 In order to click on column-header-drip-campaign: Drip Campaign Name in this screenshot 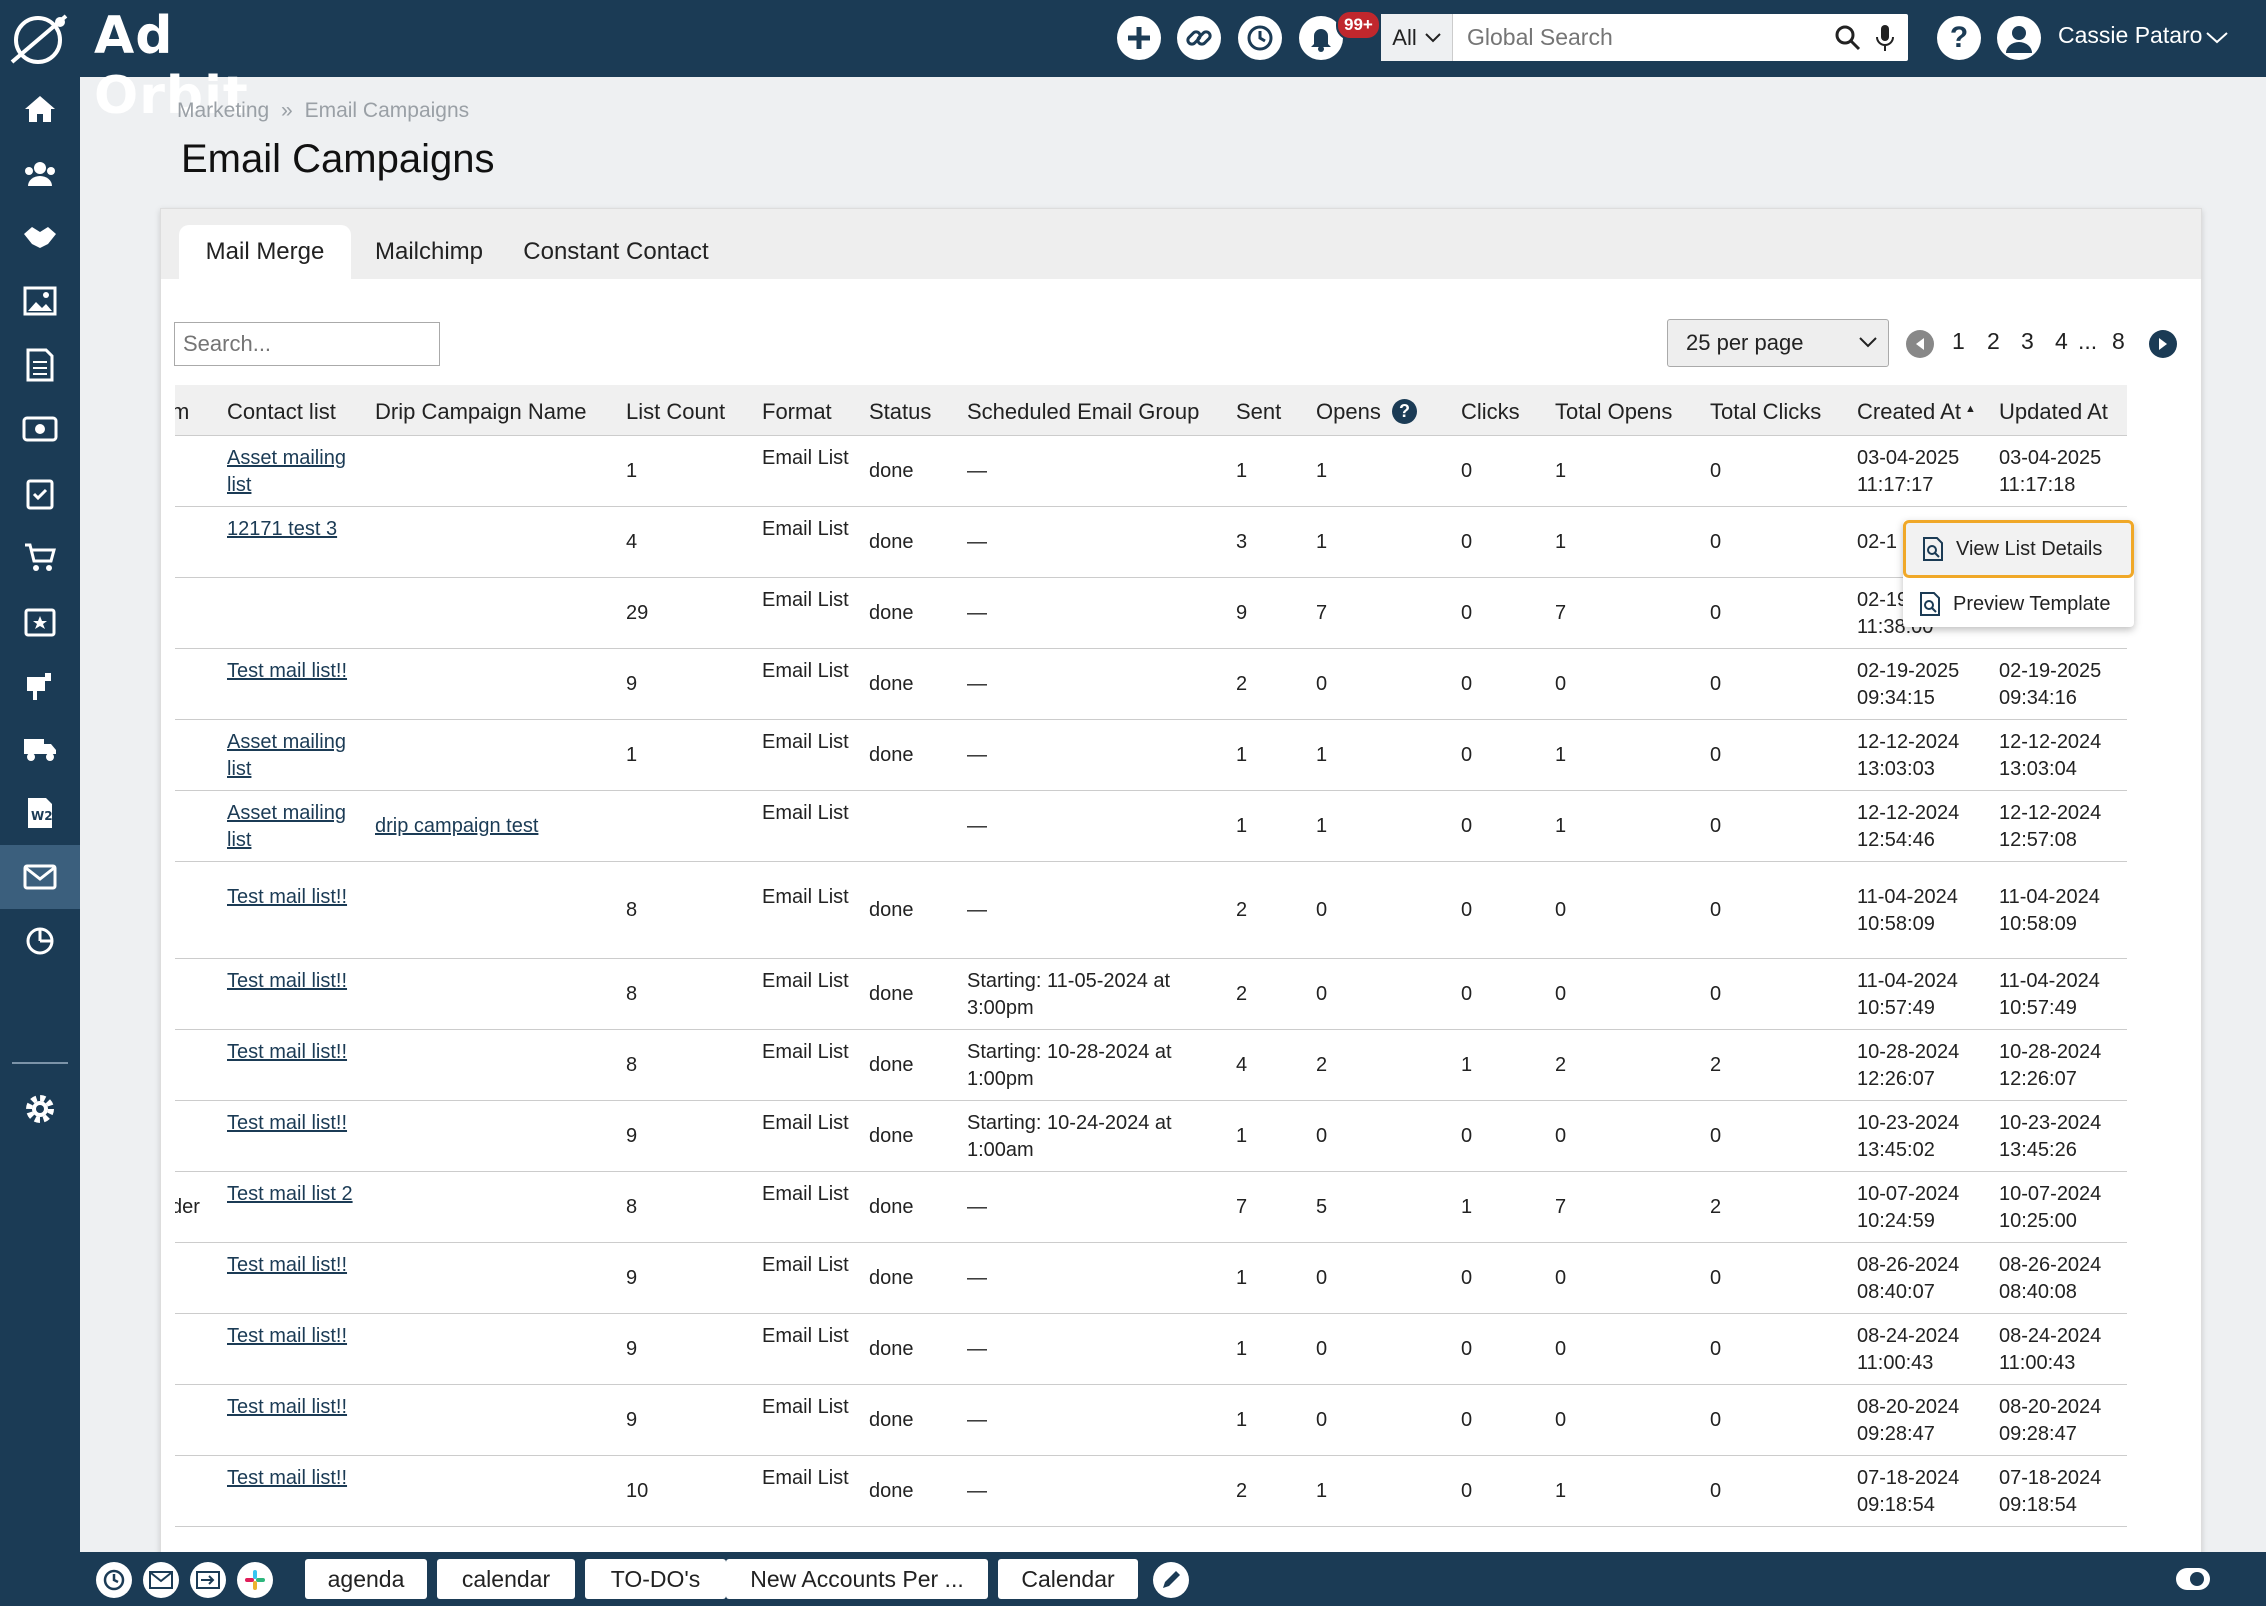, I will do `click(481, 412)`.